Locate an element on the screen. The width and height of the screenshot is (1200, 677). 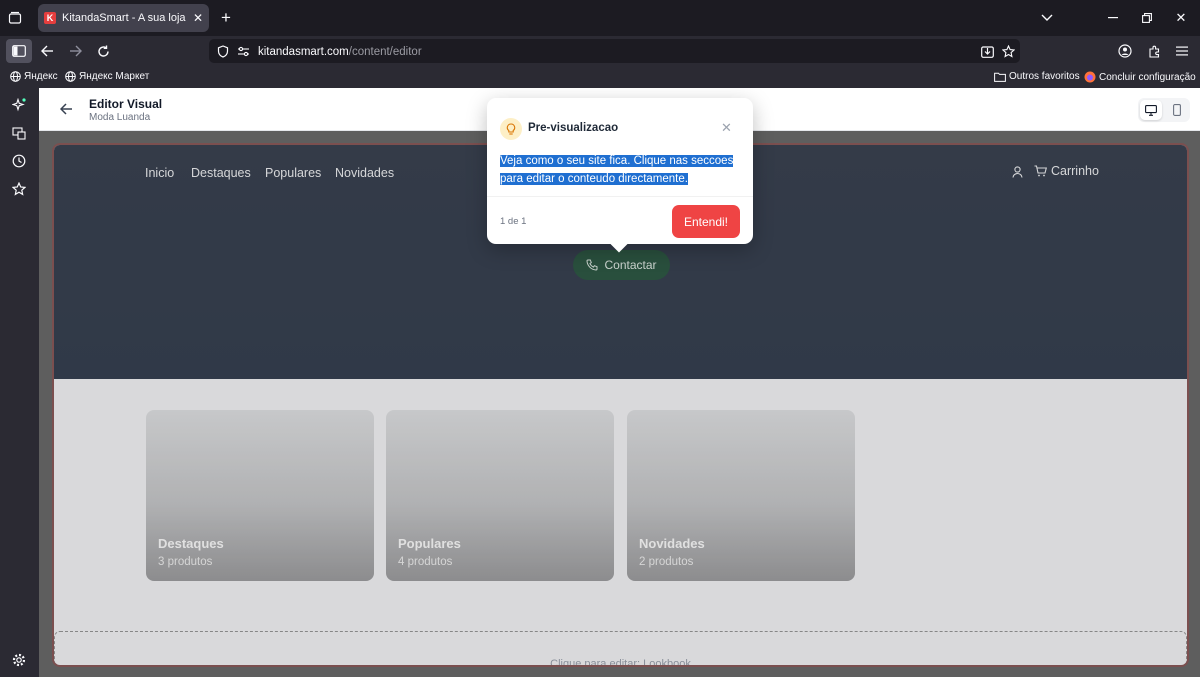
store-nav-inicio: Inicio is located at coordinates (159, 173).